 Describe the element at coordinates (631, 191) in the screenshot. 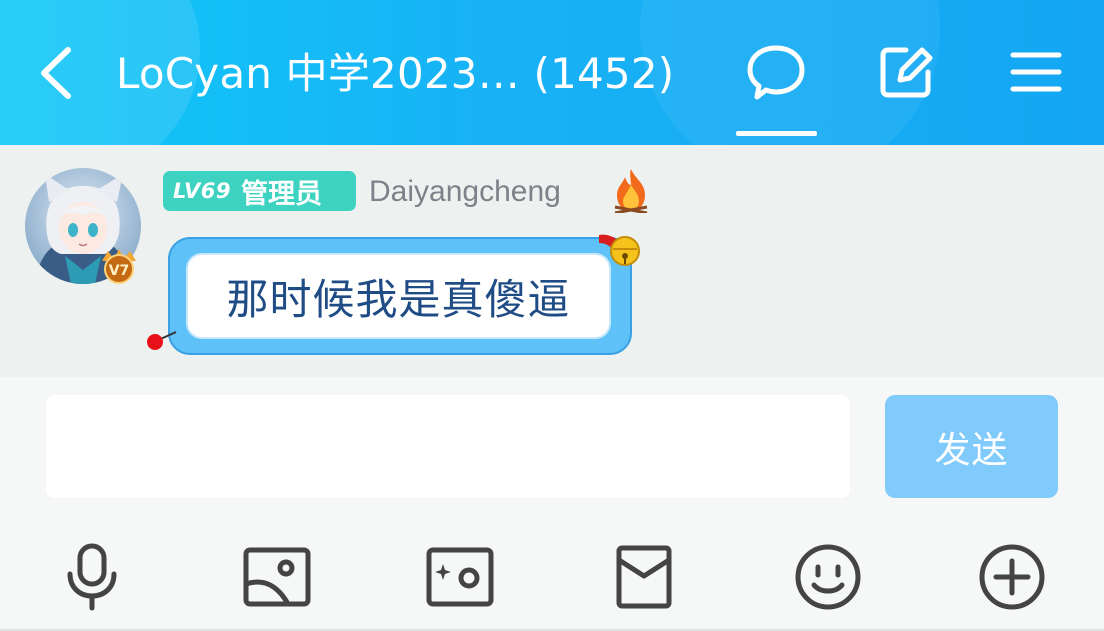

I see `fire-icon` at that location.